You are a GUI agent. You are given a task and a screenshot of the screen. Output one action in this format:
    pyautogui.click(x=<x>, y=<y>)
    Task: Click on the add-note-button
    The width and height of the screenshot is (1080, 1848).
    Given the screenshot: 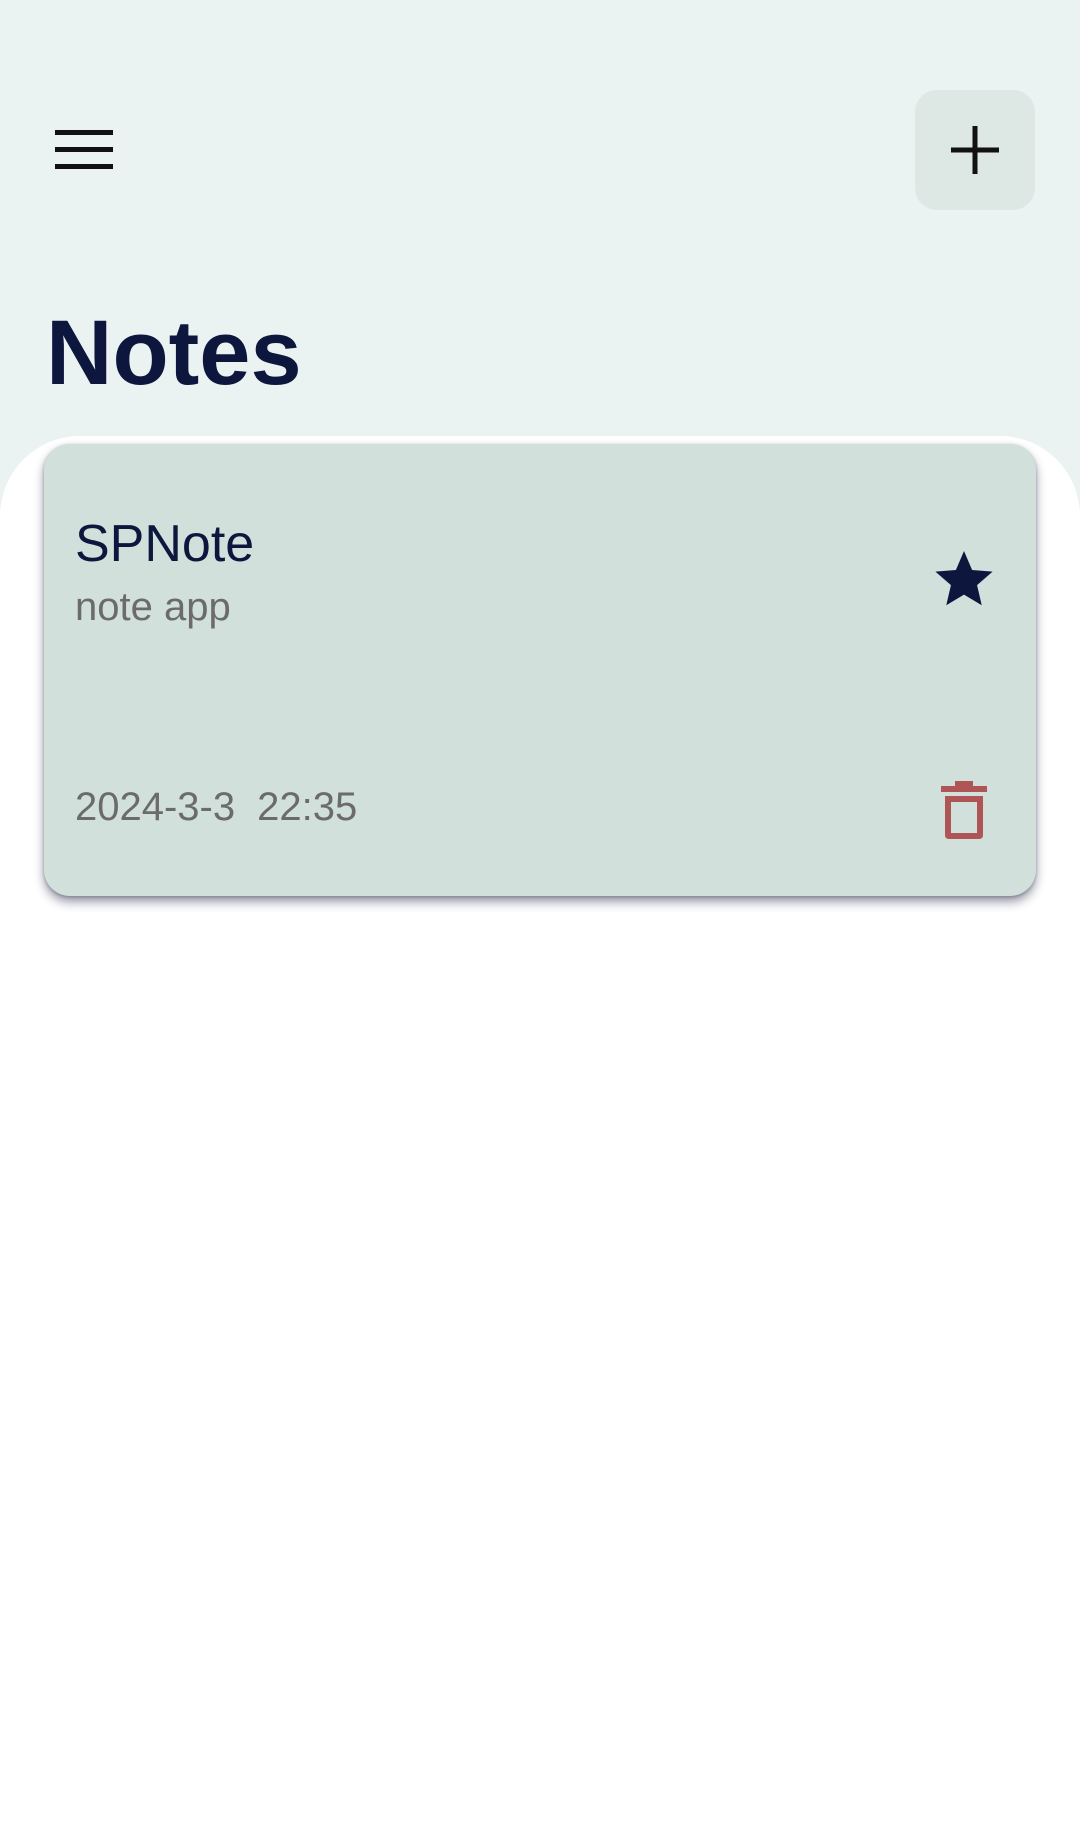 What is the action you would take?
    pyautogui.click(x=975, y=150)
    